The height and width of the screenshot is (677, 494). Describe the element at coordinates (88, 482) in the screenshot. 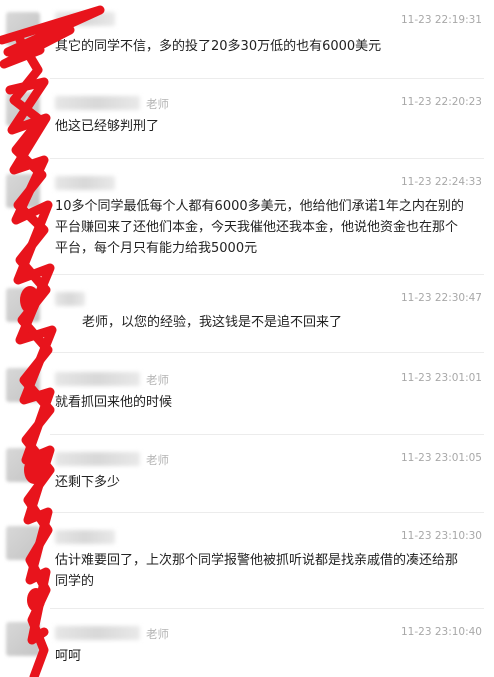

I see `message-text: 还剩下多少` at that location.